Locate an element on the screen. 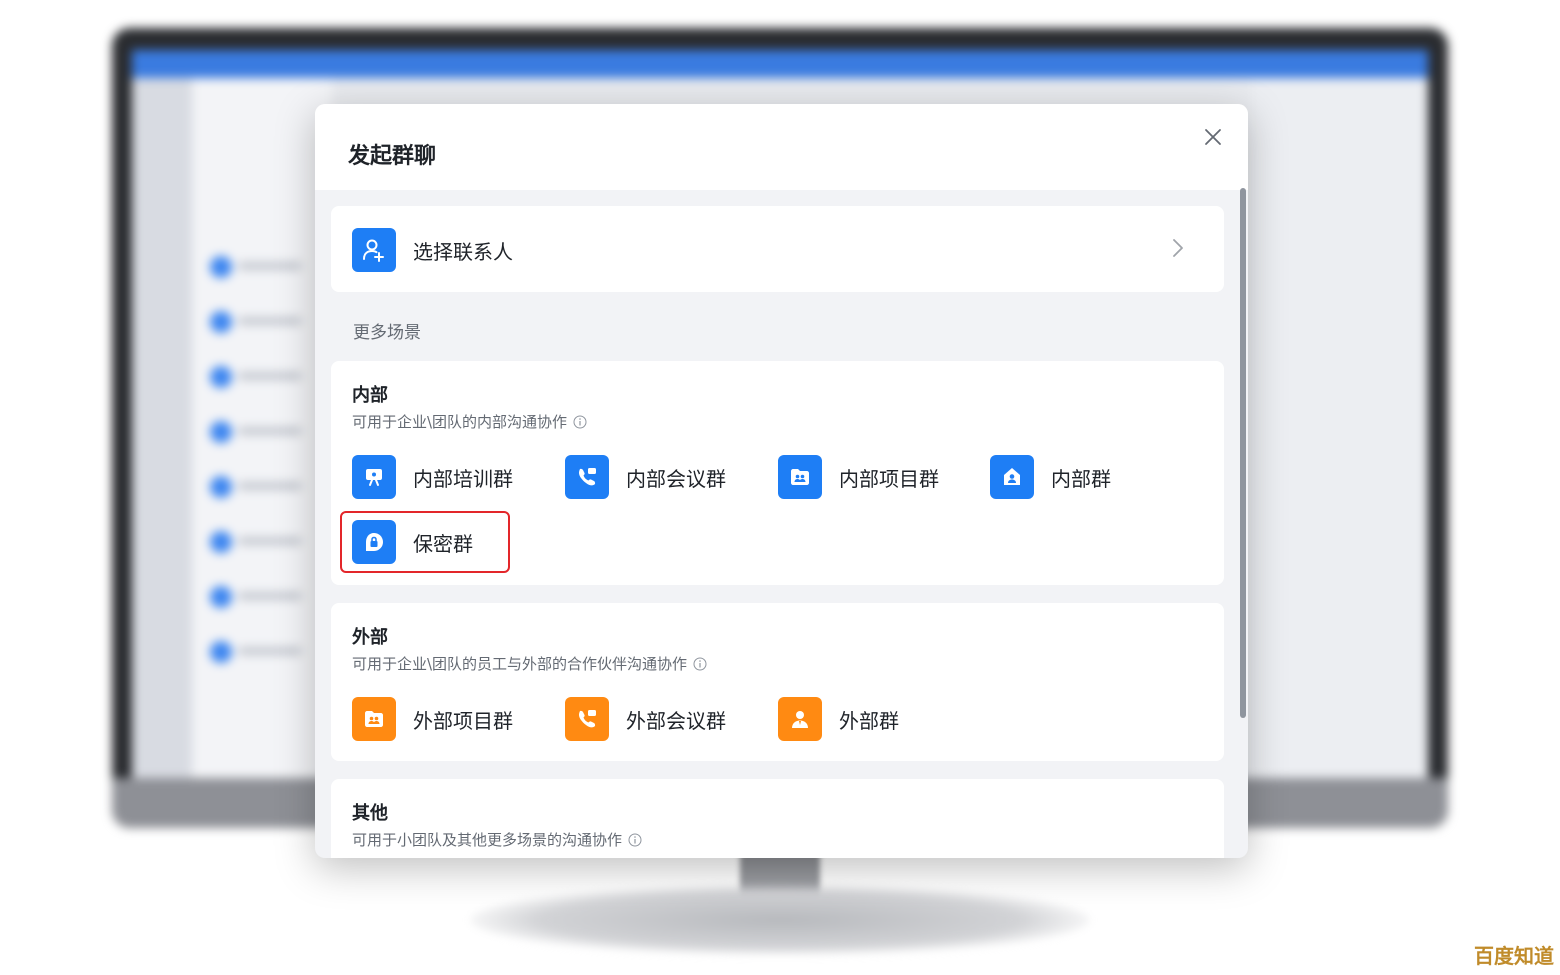  close-button is located at coordinates (1213, 137).